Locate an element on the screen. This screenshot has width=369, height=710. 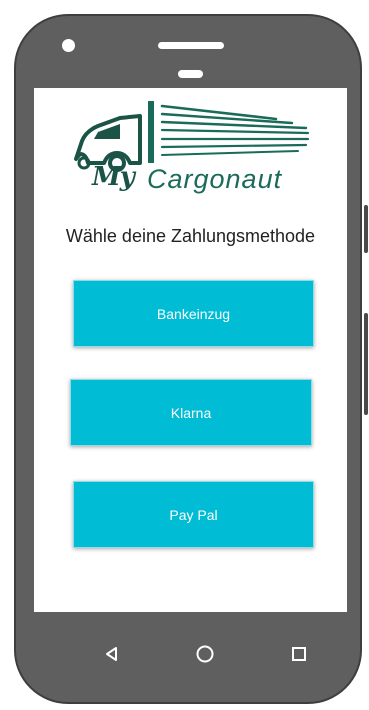
page-title: Wähle deine Zahlungsmethode is located at coordinates (190, 236).